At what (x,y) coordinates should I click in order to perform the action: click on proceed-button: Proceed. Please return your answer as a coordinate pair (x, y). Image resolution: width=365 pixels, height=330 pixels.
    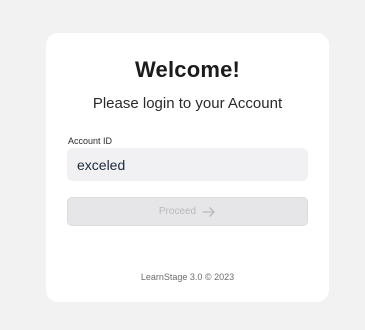
    Looking at the image, I should click on (187, 211).